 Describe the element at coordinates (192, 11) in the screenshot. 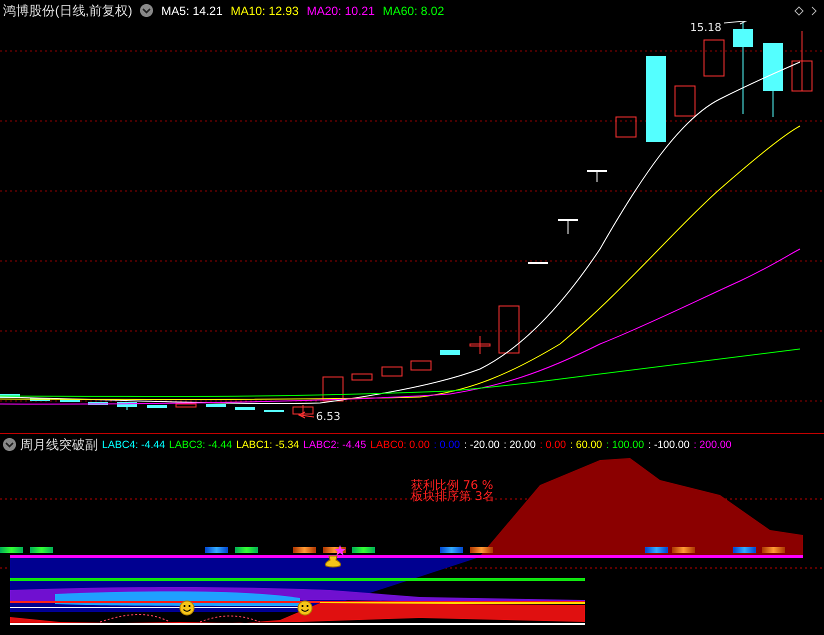

I see `legend-value: MA5: 14.21` at that location.